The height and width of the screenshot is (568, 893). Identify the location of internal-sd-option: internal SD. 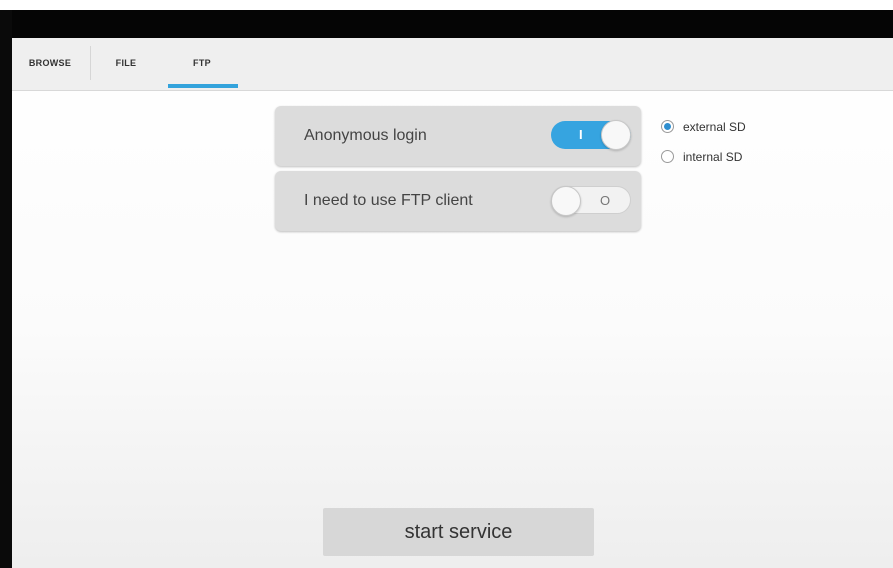
(721, 157).